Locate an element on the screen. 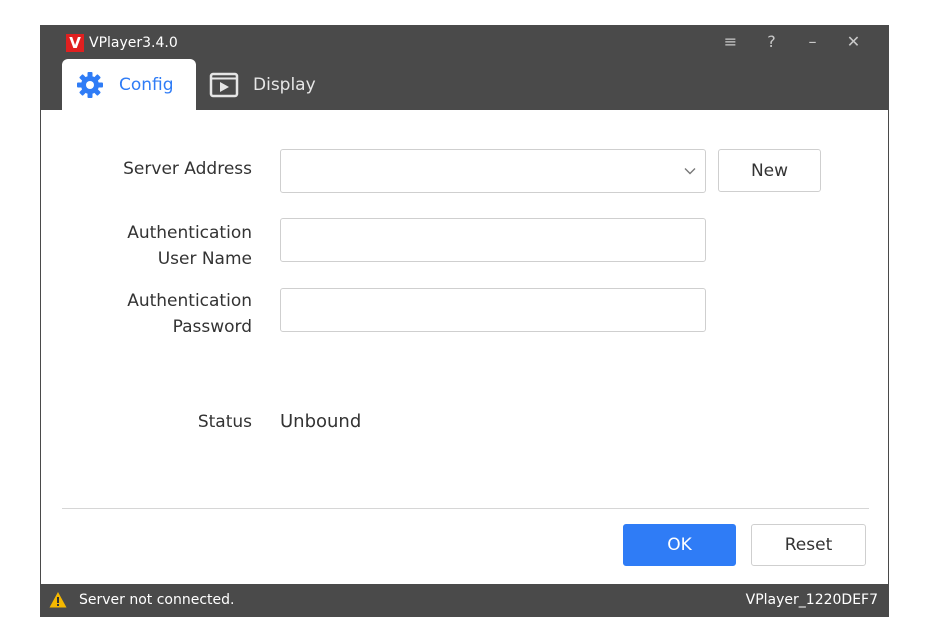 The width and height of the screenshot is (945, 632). server-address-label: Server Address is located at coordinates (187, 169).